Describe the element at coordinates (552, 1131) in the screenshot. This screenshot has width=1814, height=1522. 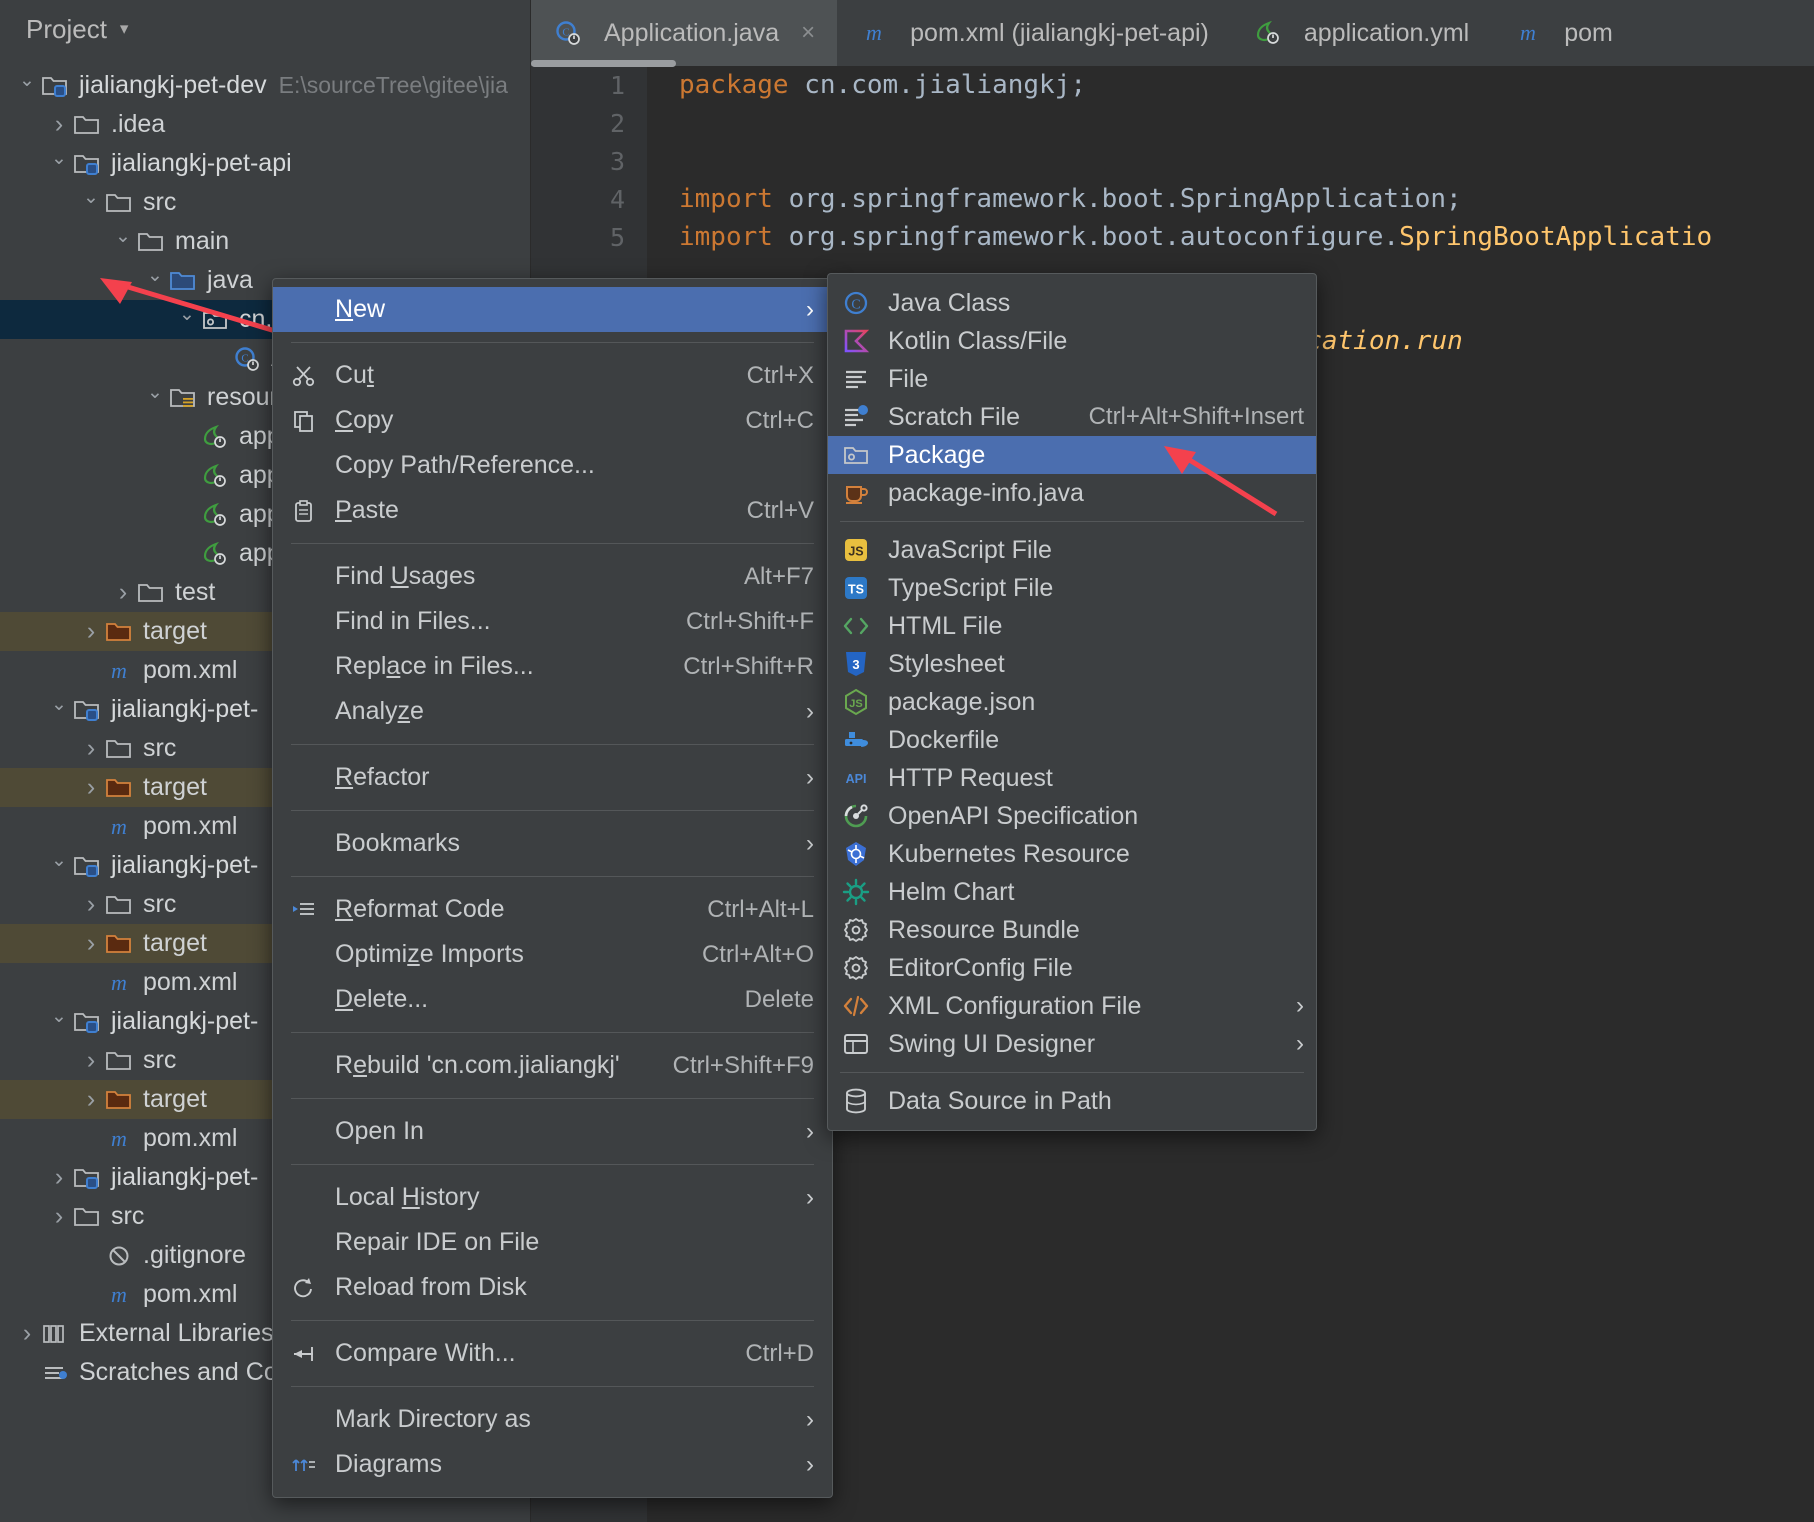
I see `menu-item-open-in: Open In ›` at that location.